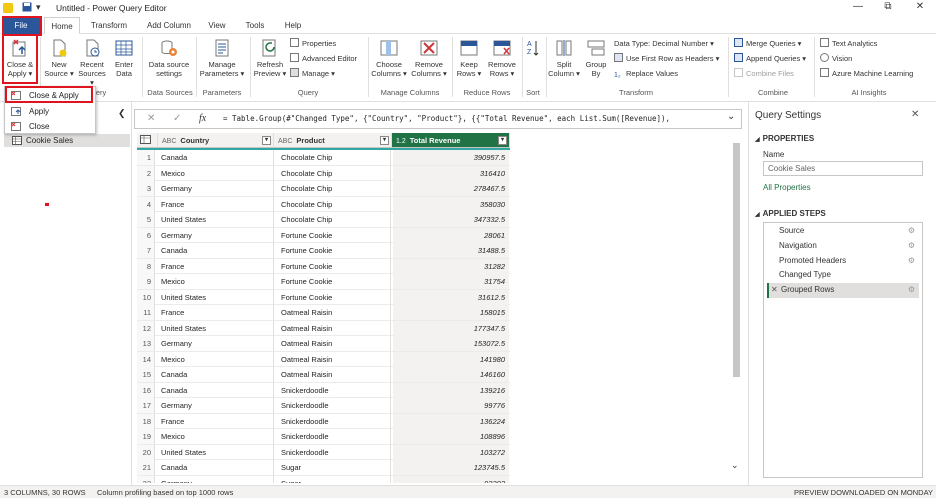 Image resolution: width=936 pixels, height=498 pixels. What do you see at coordinates (843, 168) in the screenshot?
I see `query-name-input` at bounding box center [843, 168].